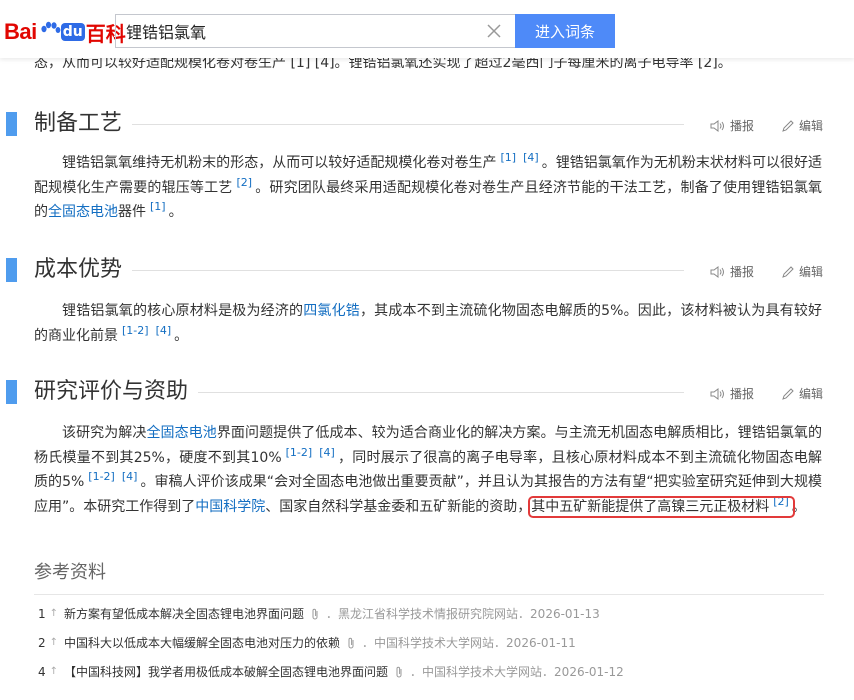 This screenshot has width=854, height=700. I want to click on top-bar: Bai du 百科 进入词条, so click(427, 29).